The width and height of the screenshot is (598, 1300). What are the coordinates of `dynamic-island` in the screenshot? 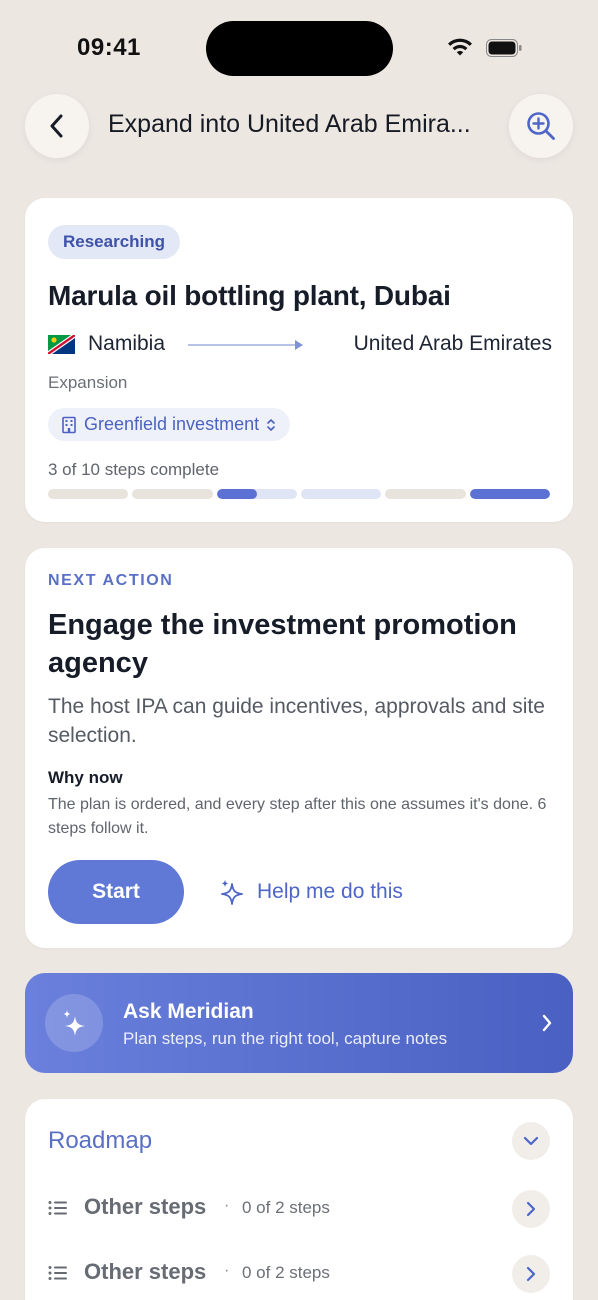 It's located at (299, 48).